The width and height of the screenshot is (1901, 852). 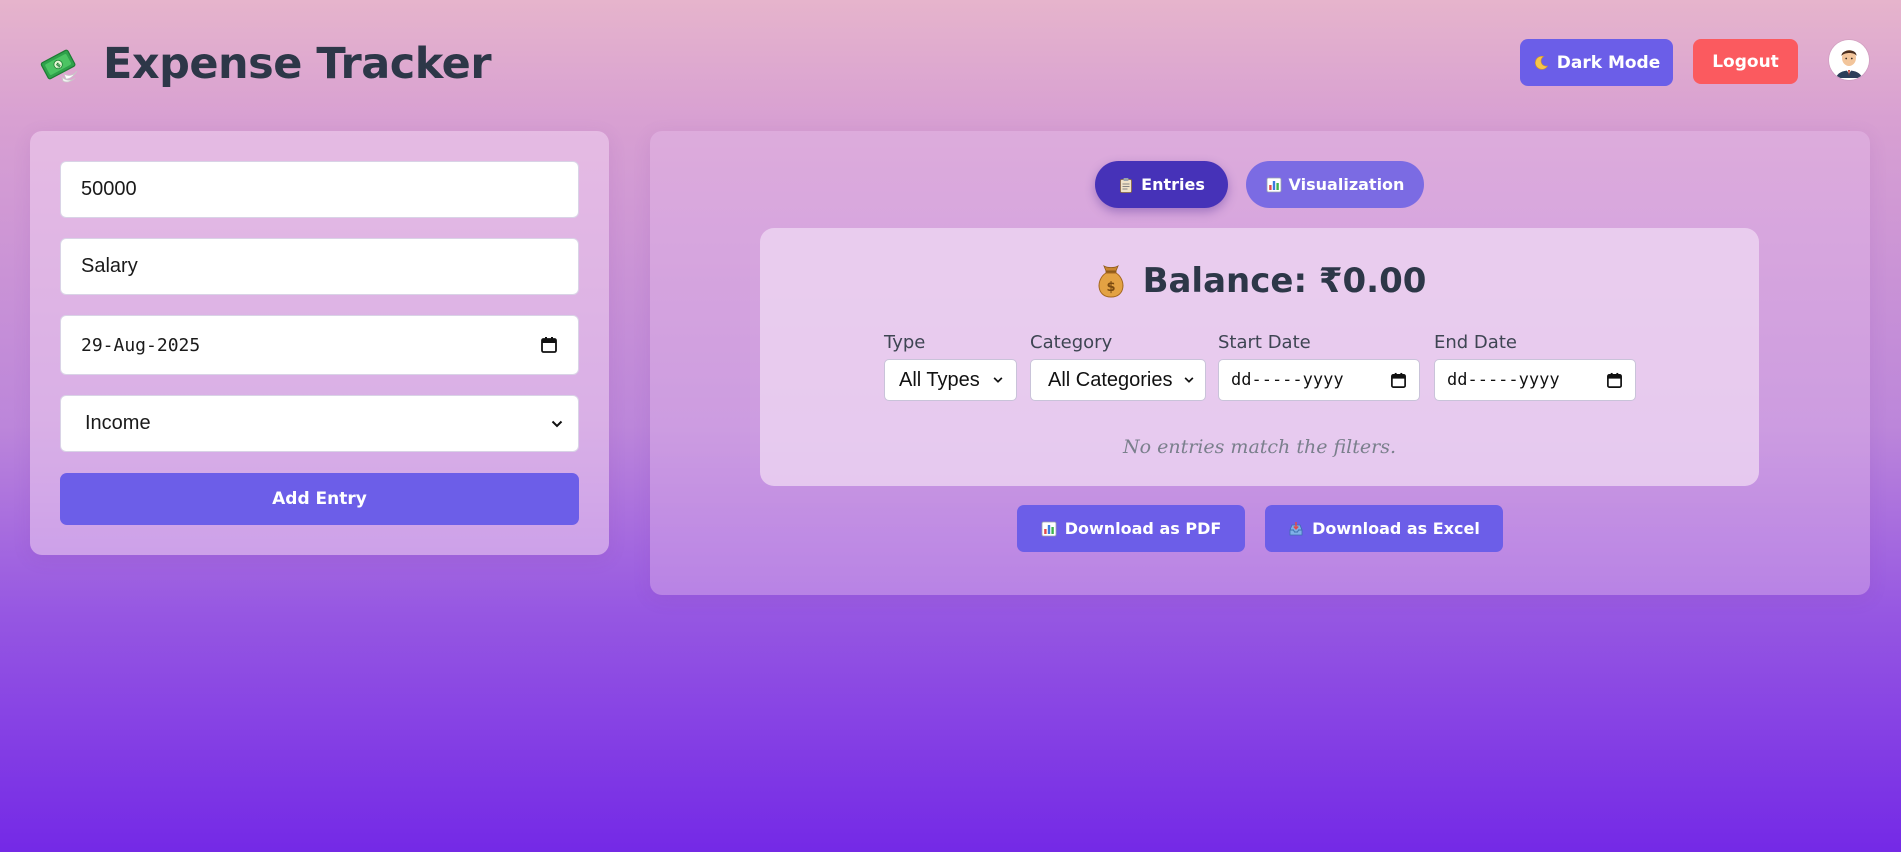 I want to click on add-entry-button: Add Entry, so click(x=319, y=499).